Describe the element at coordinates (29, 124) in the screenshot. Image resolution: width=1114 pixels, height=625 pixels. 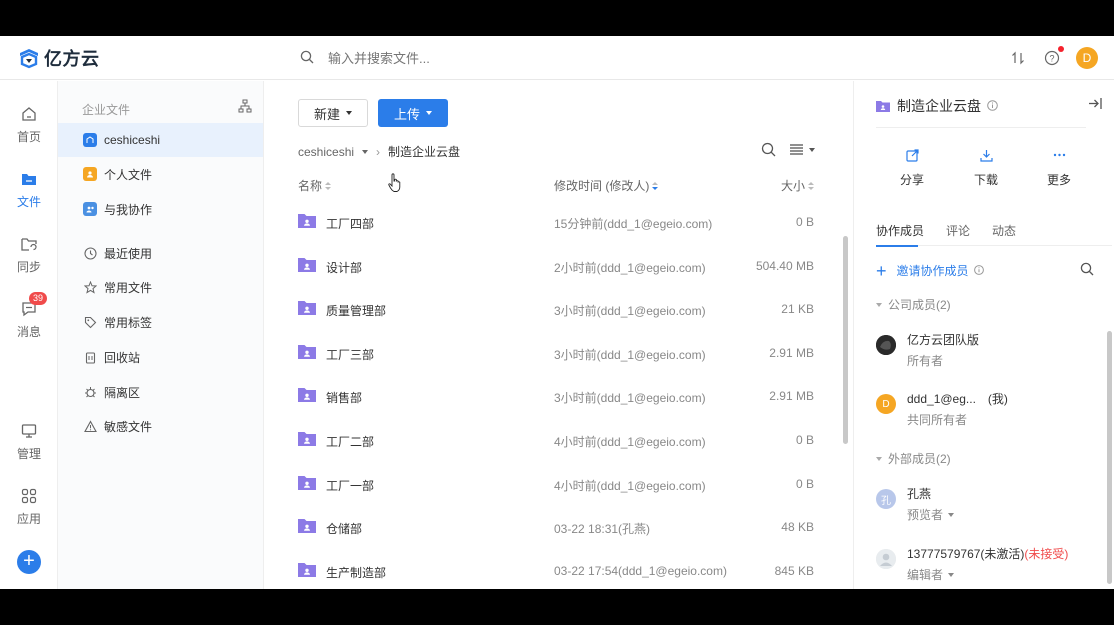
I see `rail-item-home: 首页` at that location.